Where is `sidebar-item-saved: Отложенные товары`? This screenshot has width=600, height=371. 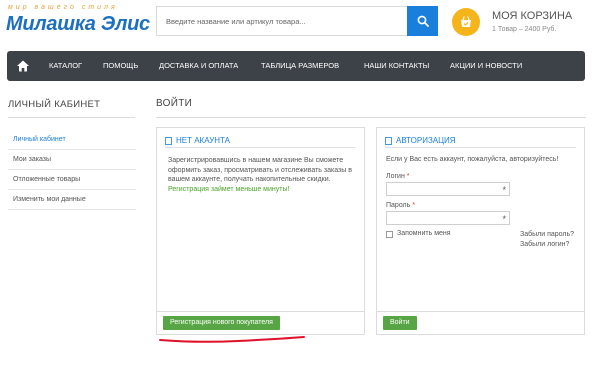
sidebar-item-saved: Отложенные товары is located at coordinates (72, 180).